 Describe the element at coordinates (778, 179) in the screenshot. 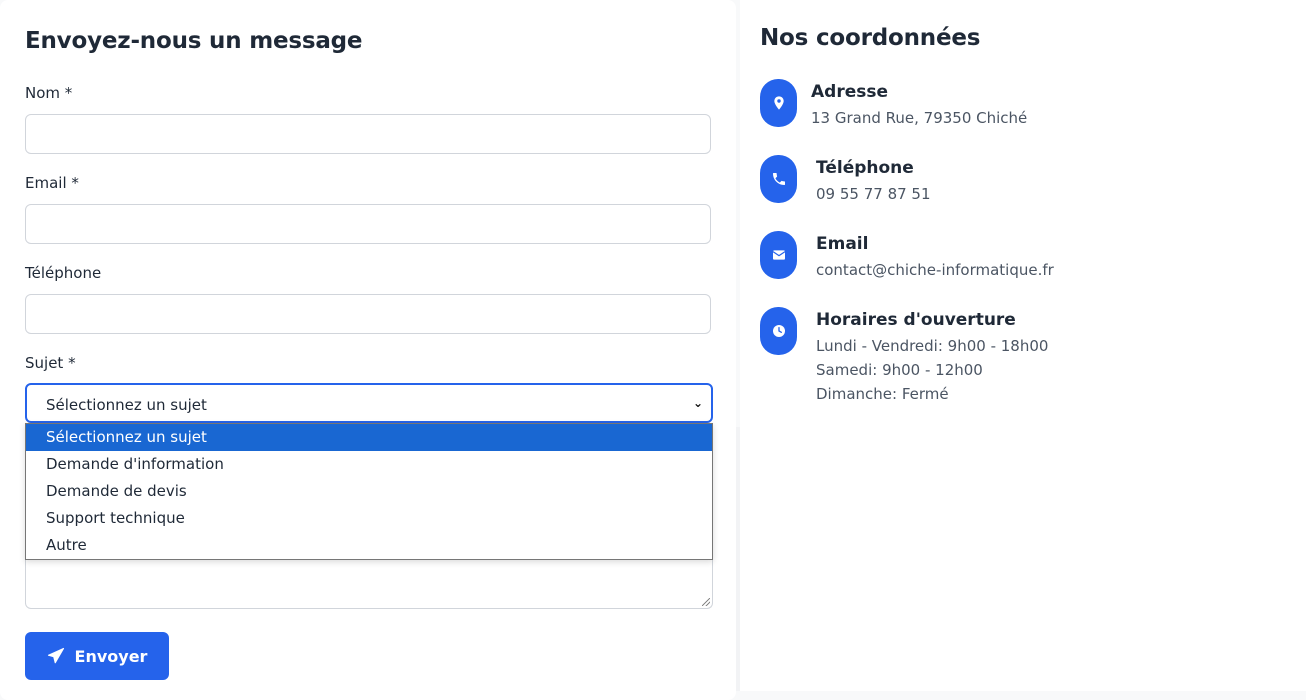

I see `phone-icon` at that location.